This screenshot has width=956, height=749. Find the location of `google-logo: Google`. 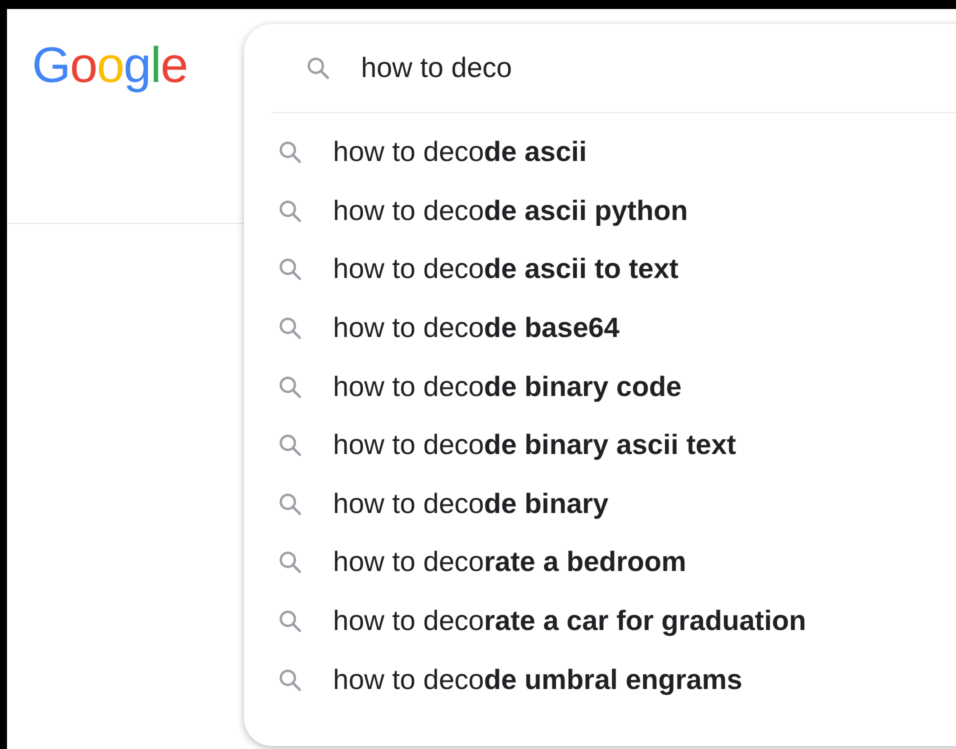

google-logo: Google is located at coordinates (110, 65).